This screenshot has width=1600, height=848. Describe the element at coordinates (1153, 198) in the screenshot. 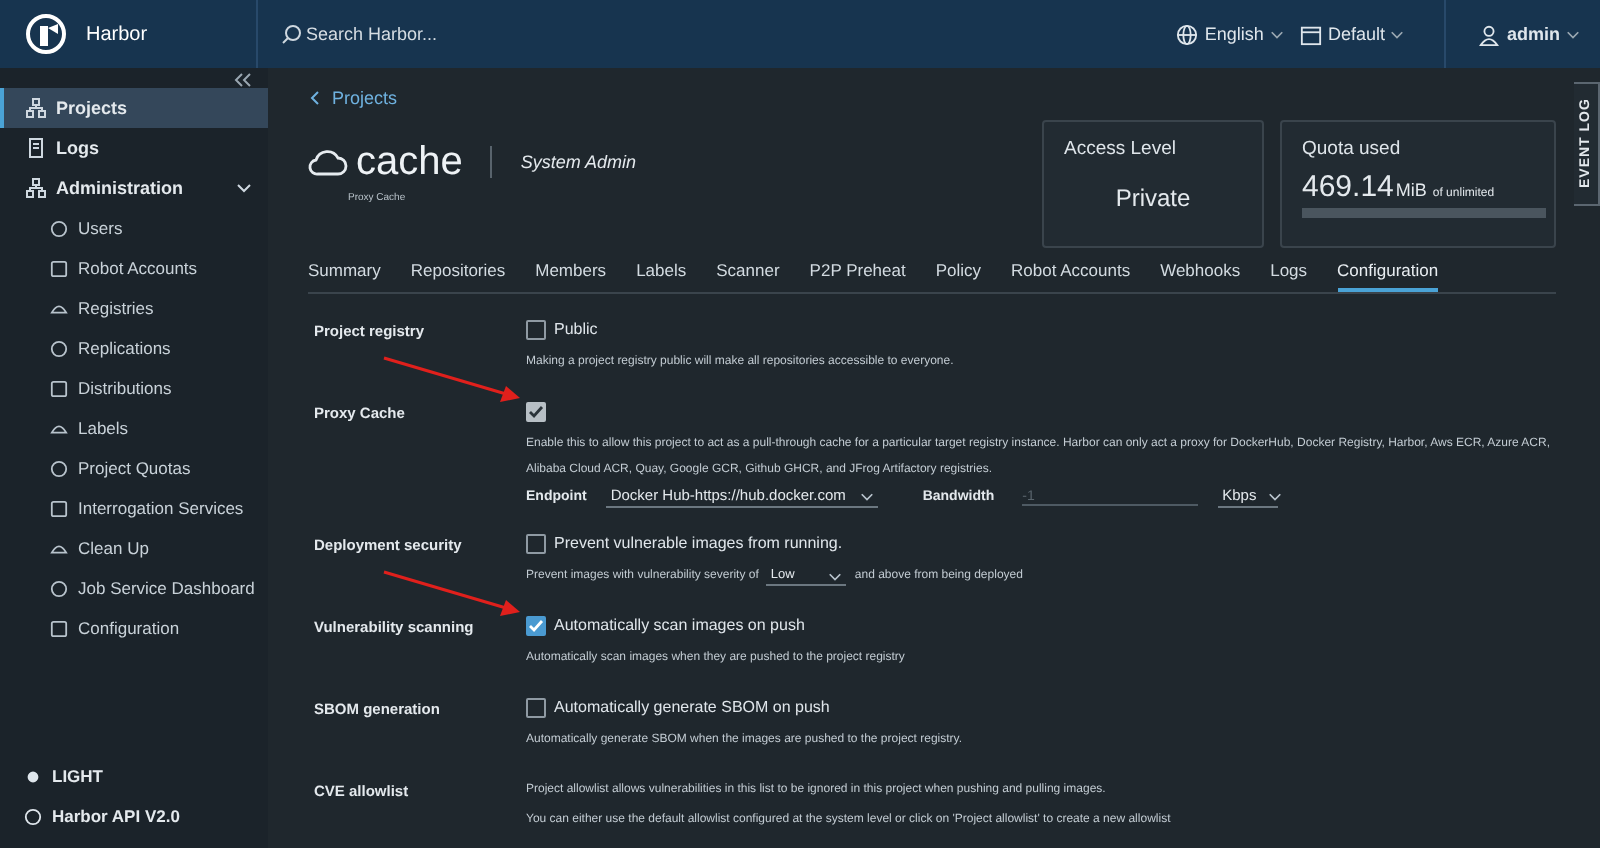

I see `access-level-value: Private` at that location.